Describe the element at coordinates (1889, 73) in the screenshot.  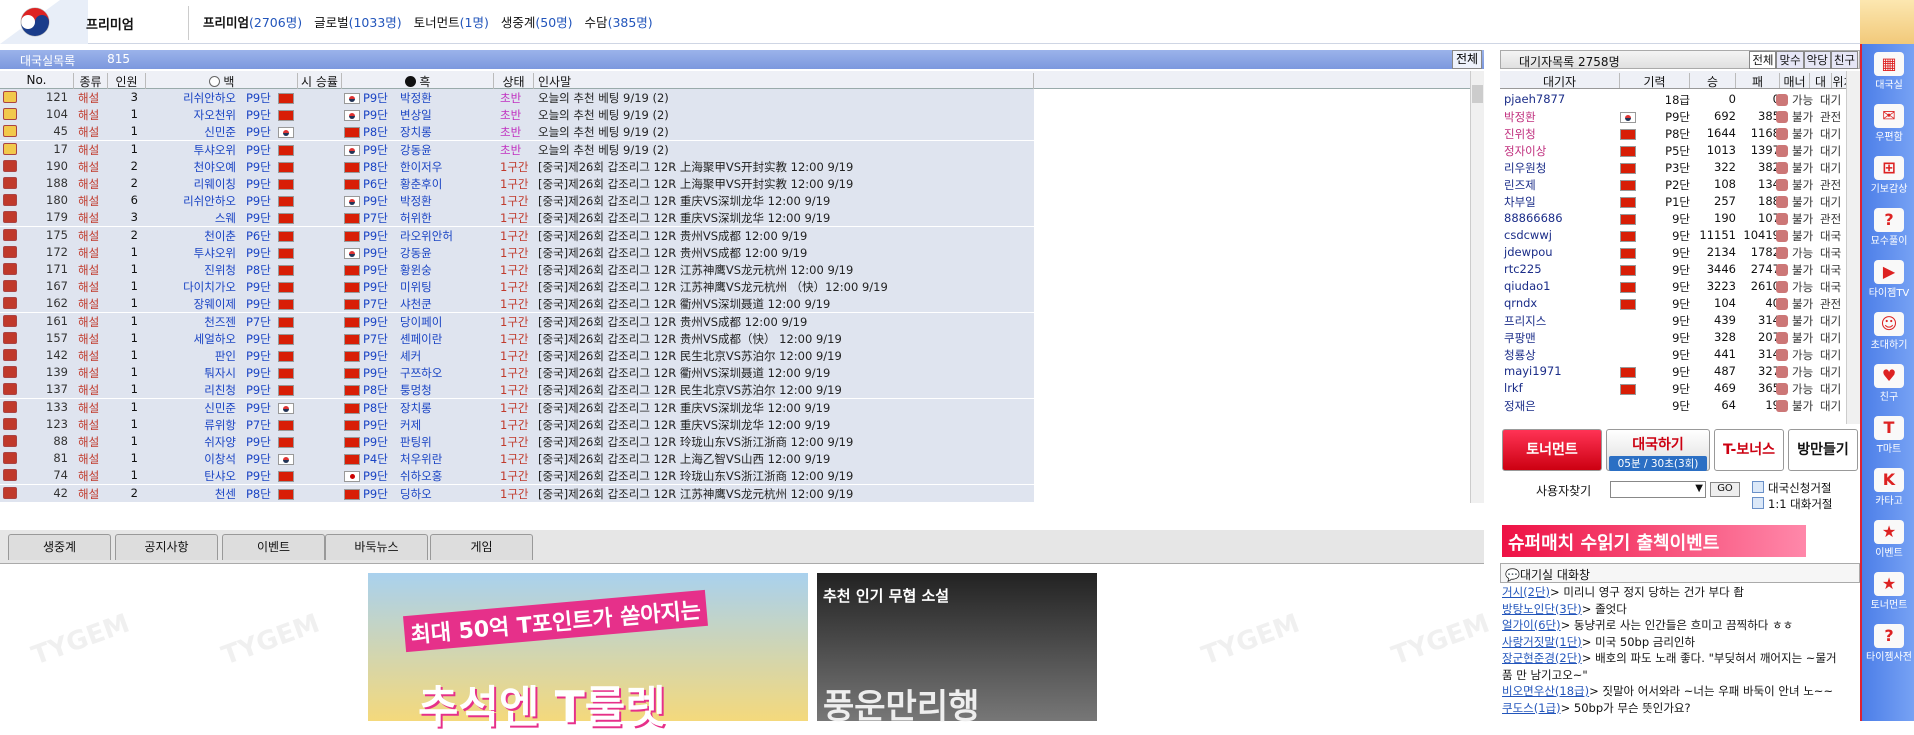
I see `side-menu-item: ▦ 대국실` at that location.